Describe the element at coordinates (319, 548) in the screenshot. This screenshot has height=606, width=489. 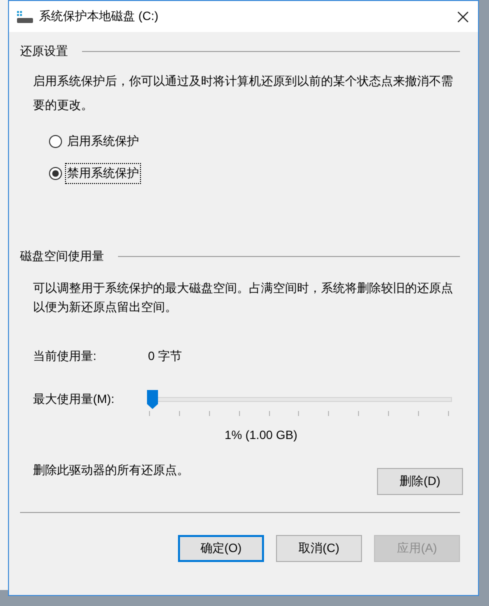
I see `cancel-button: 取消(C)` at that location.